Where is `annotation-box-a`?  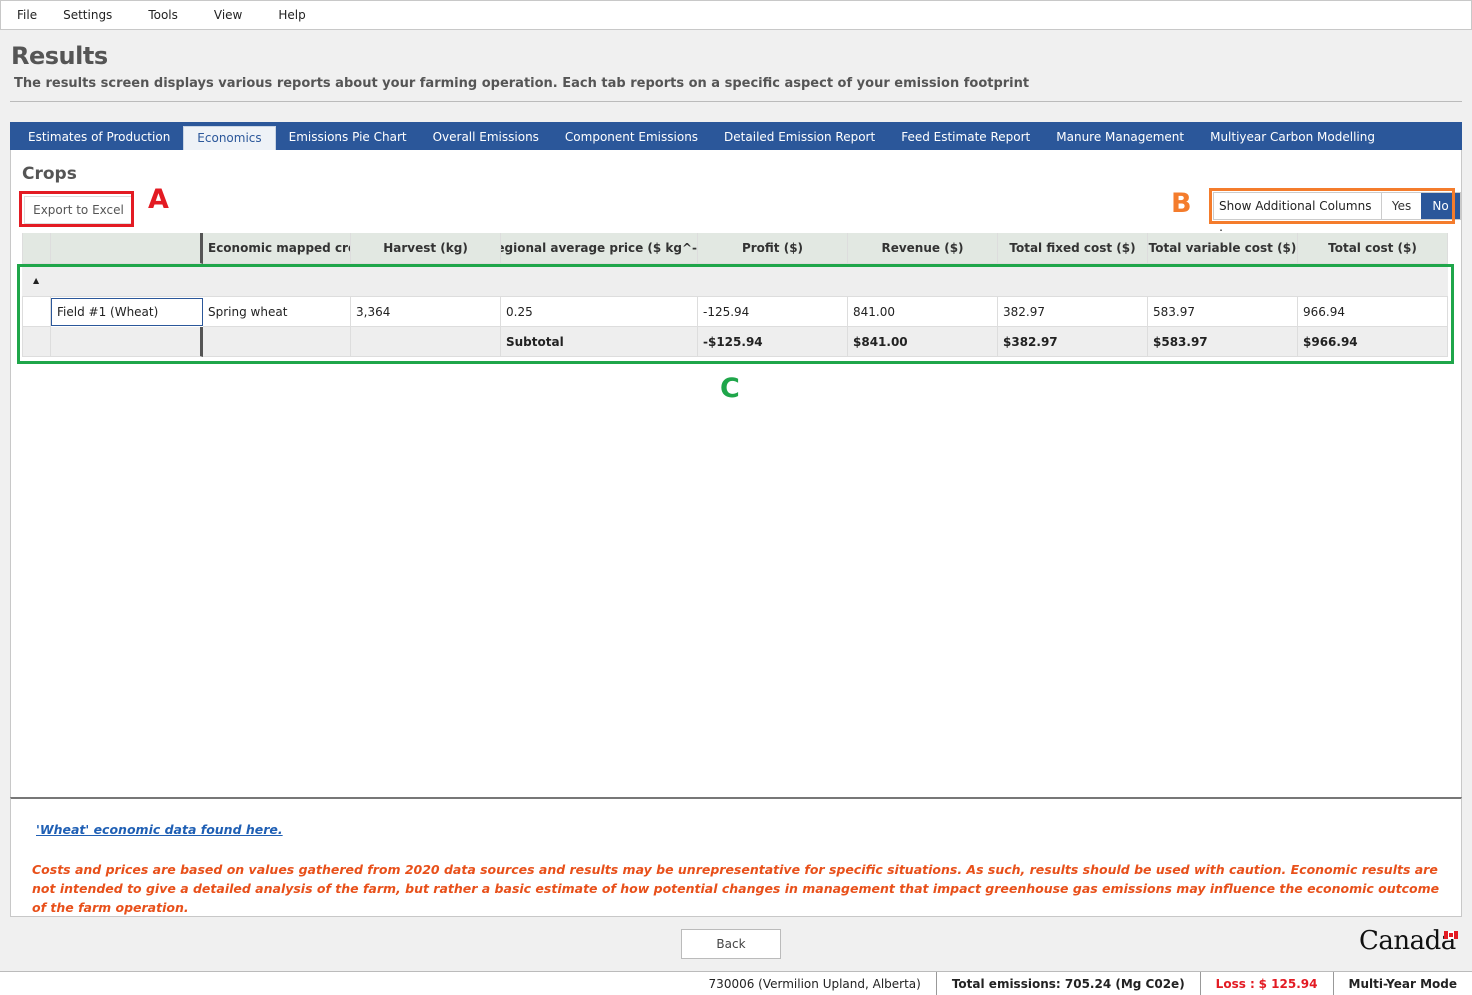
annotation-box-a is located at coordinates (76, 209).